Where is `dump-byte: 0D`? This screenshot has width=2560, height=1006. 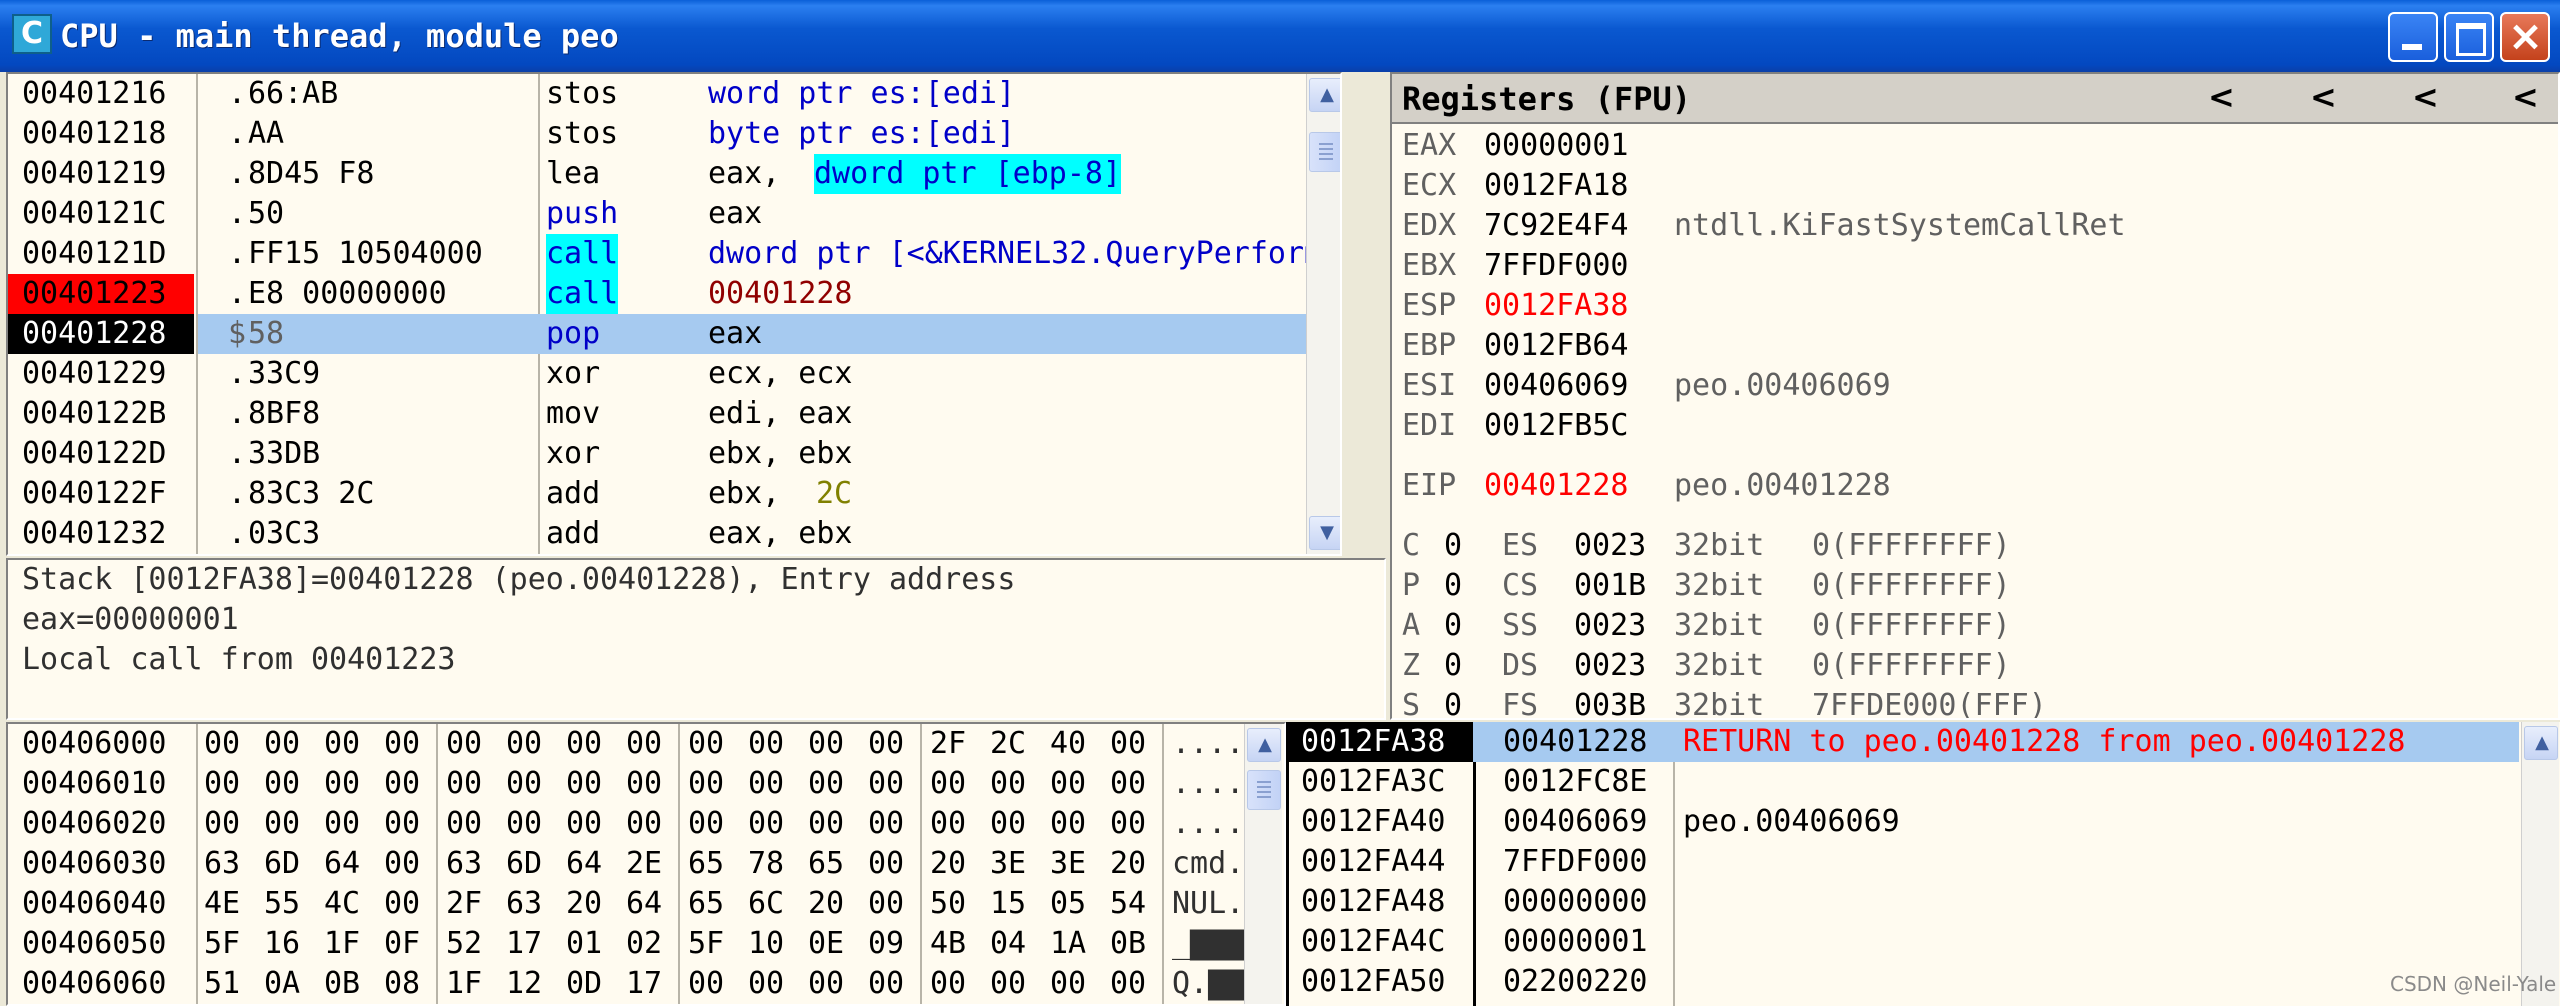
dump-byte: 0D is located at coordinates (584, 983).